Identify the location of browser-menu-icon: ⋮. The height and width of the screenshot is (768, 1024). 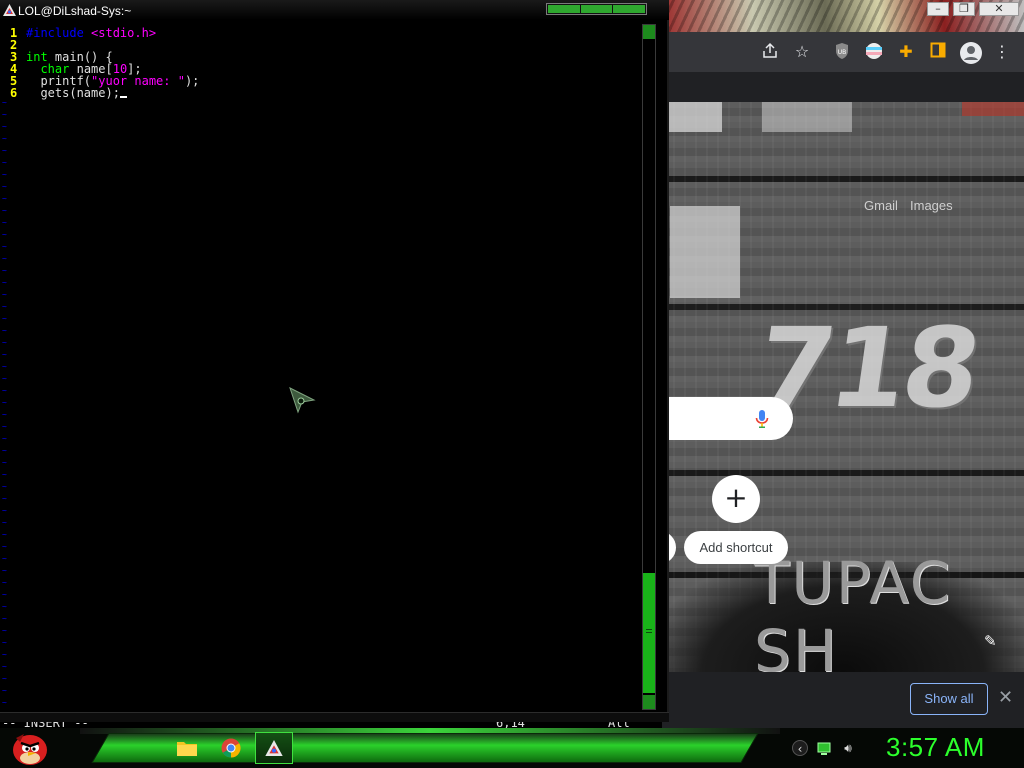
(1002, 52).